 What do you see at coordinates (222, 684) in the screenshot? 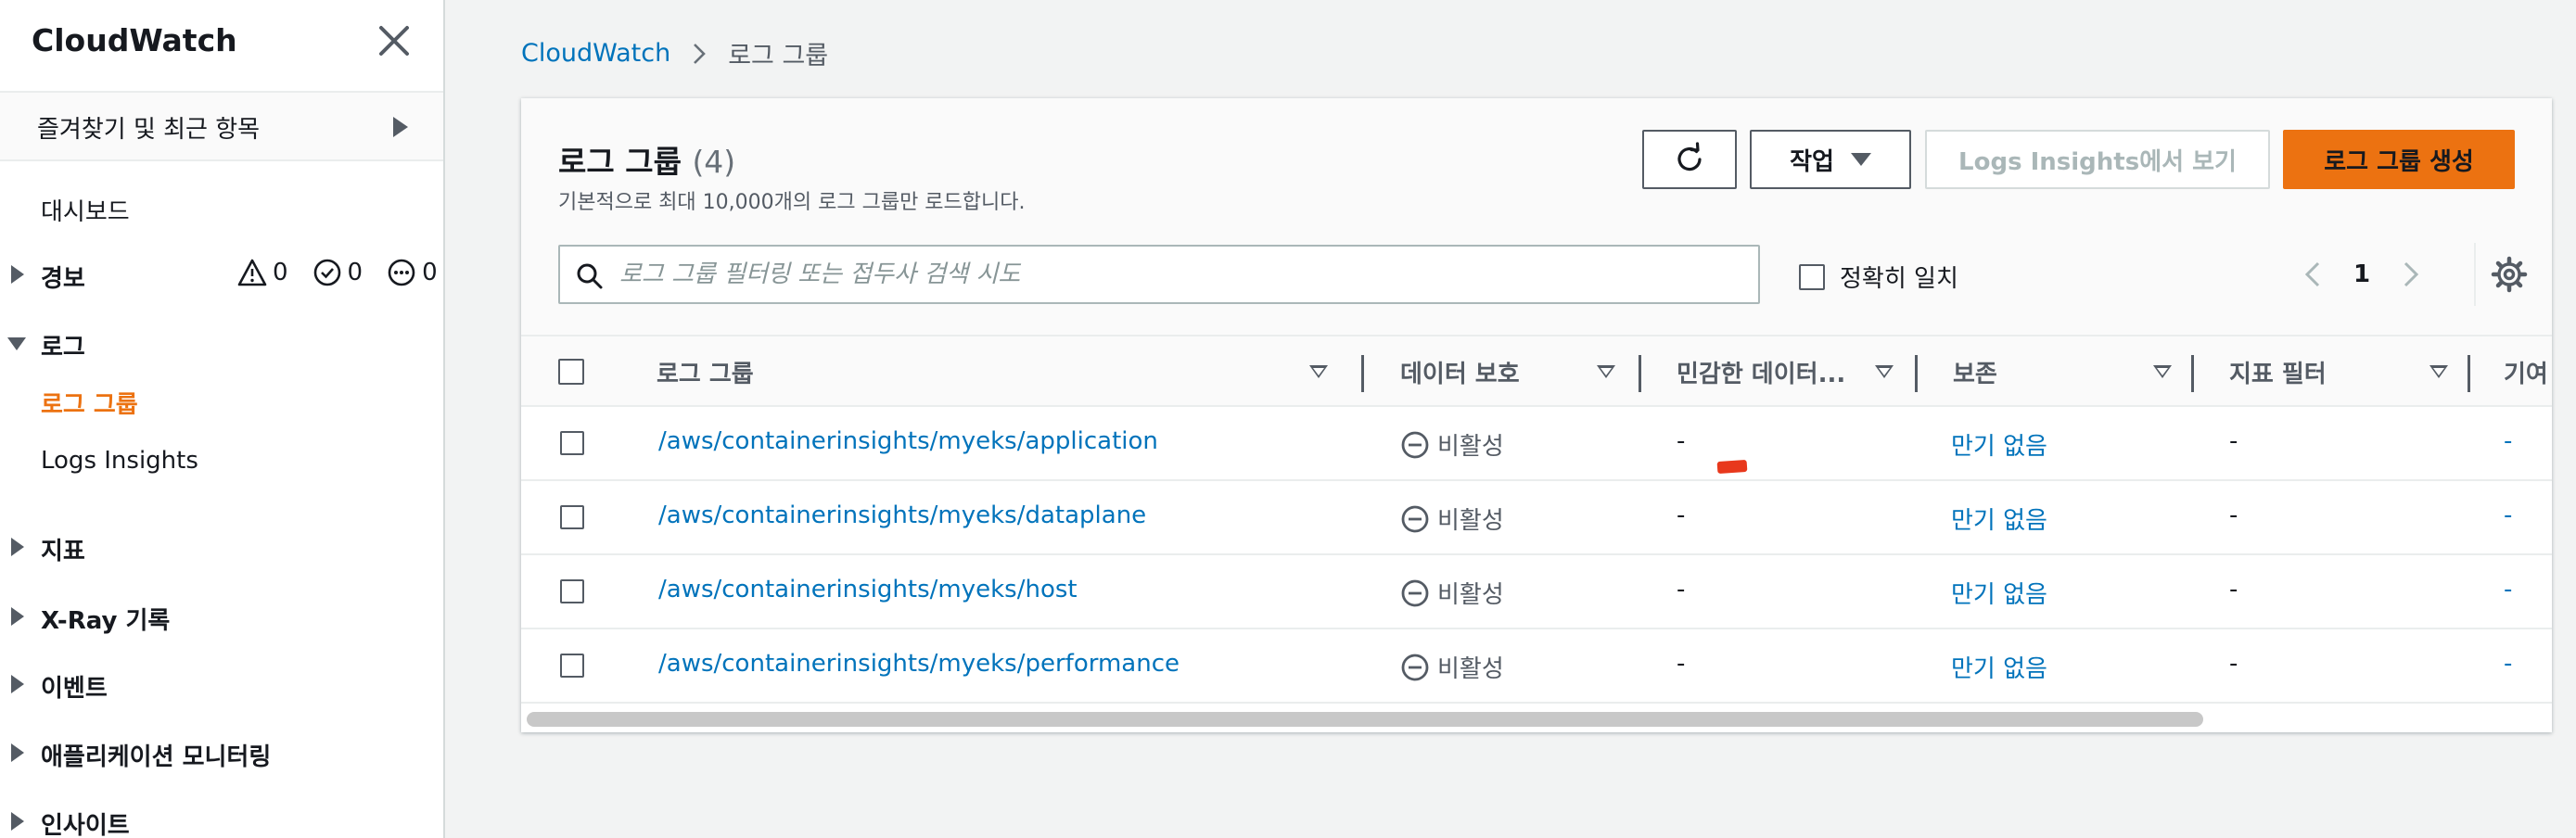
I see `sidebar-item-events: 이벤트` at bounding box center [222, 684].